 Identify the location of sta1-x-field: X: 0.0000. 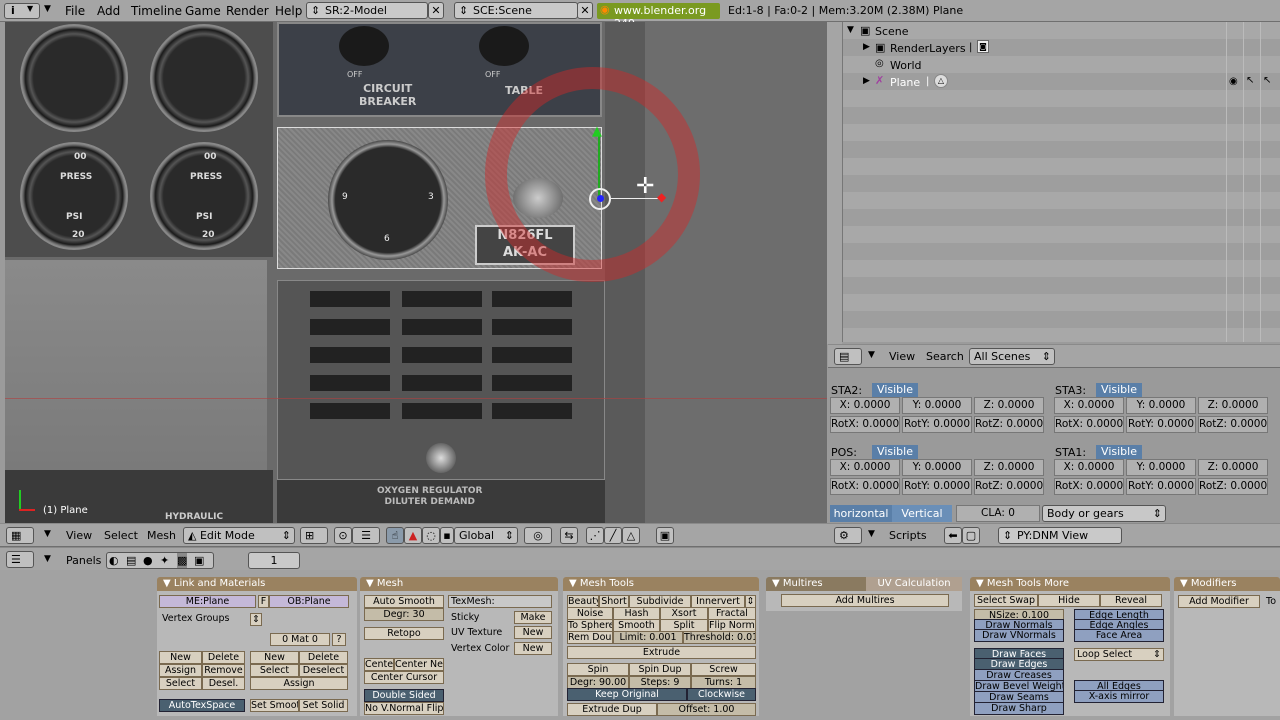
(1089, 467).